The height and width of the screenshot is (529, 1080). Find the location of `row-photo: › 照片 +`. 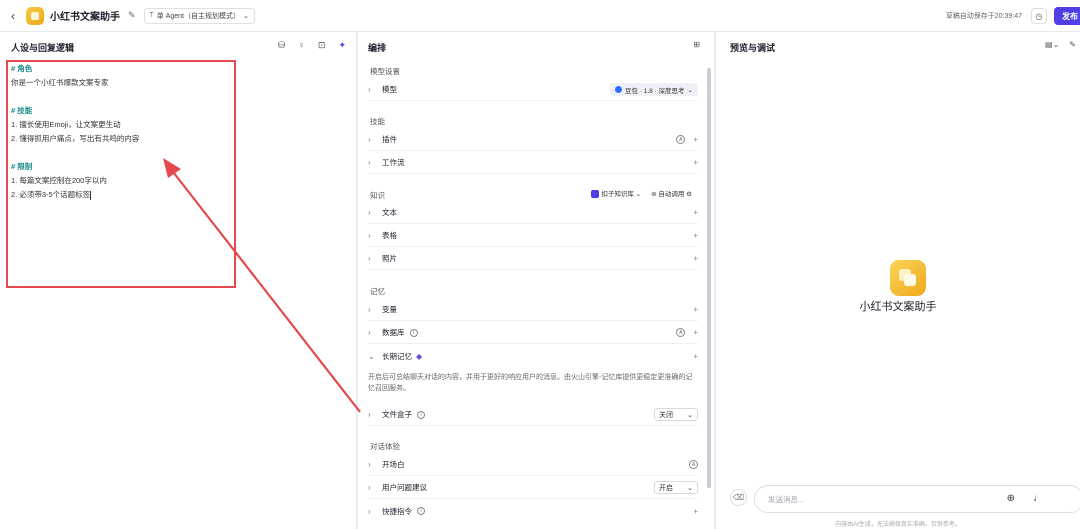

row-photo: › 照片 + is located at coordinates (533, 259).